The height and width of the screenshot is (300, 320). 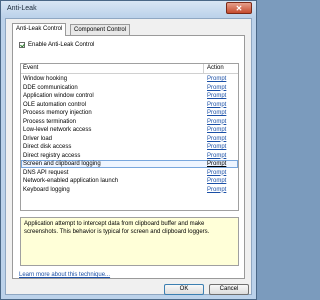 I want to click on event-name: DDE communication, so click(x=50, y=87).